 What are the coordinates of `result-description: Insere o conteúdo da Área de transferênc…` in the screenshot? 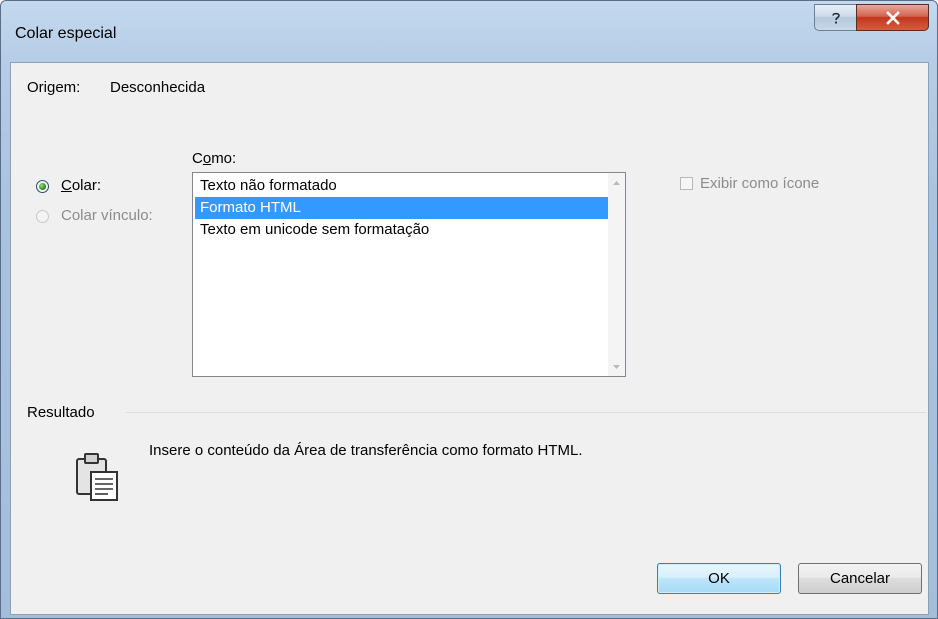 It's located at (366, 450).